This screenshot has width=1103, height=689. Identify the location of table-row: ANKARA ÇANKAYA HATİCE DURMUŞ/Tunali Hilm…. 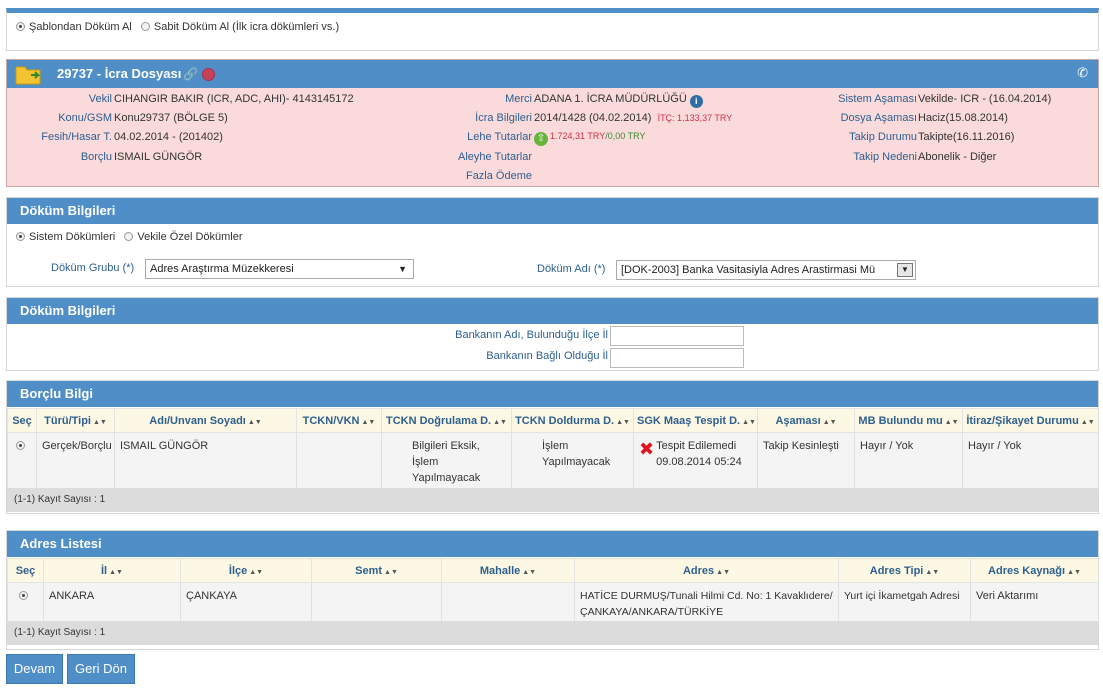
(553, 604).